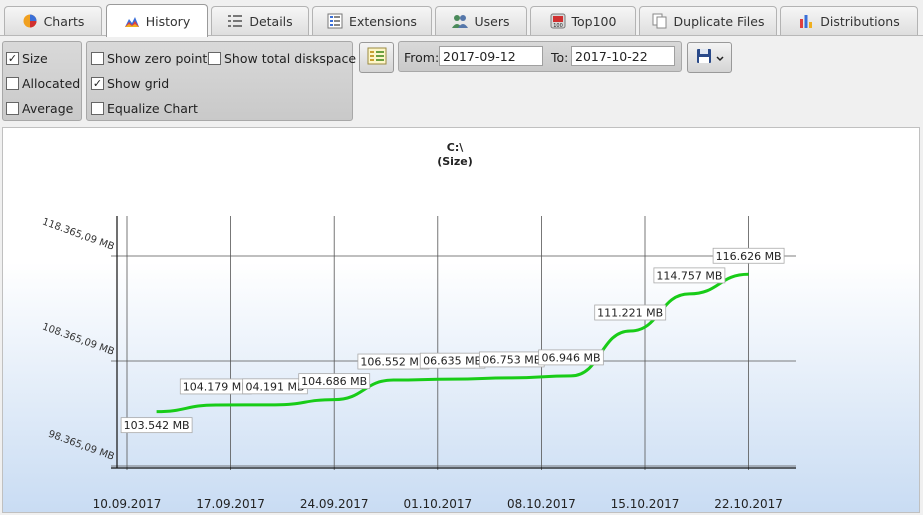 This screenshot has height=515, width=923. I want to click on x-tick-label: 01.10.2017, so click(437, 504).